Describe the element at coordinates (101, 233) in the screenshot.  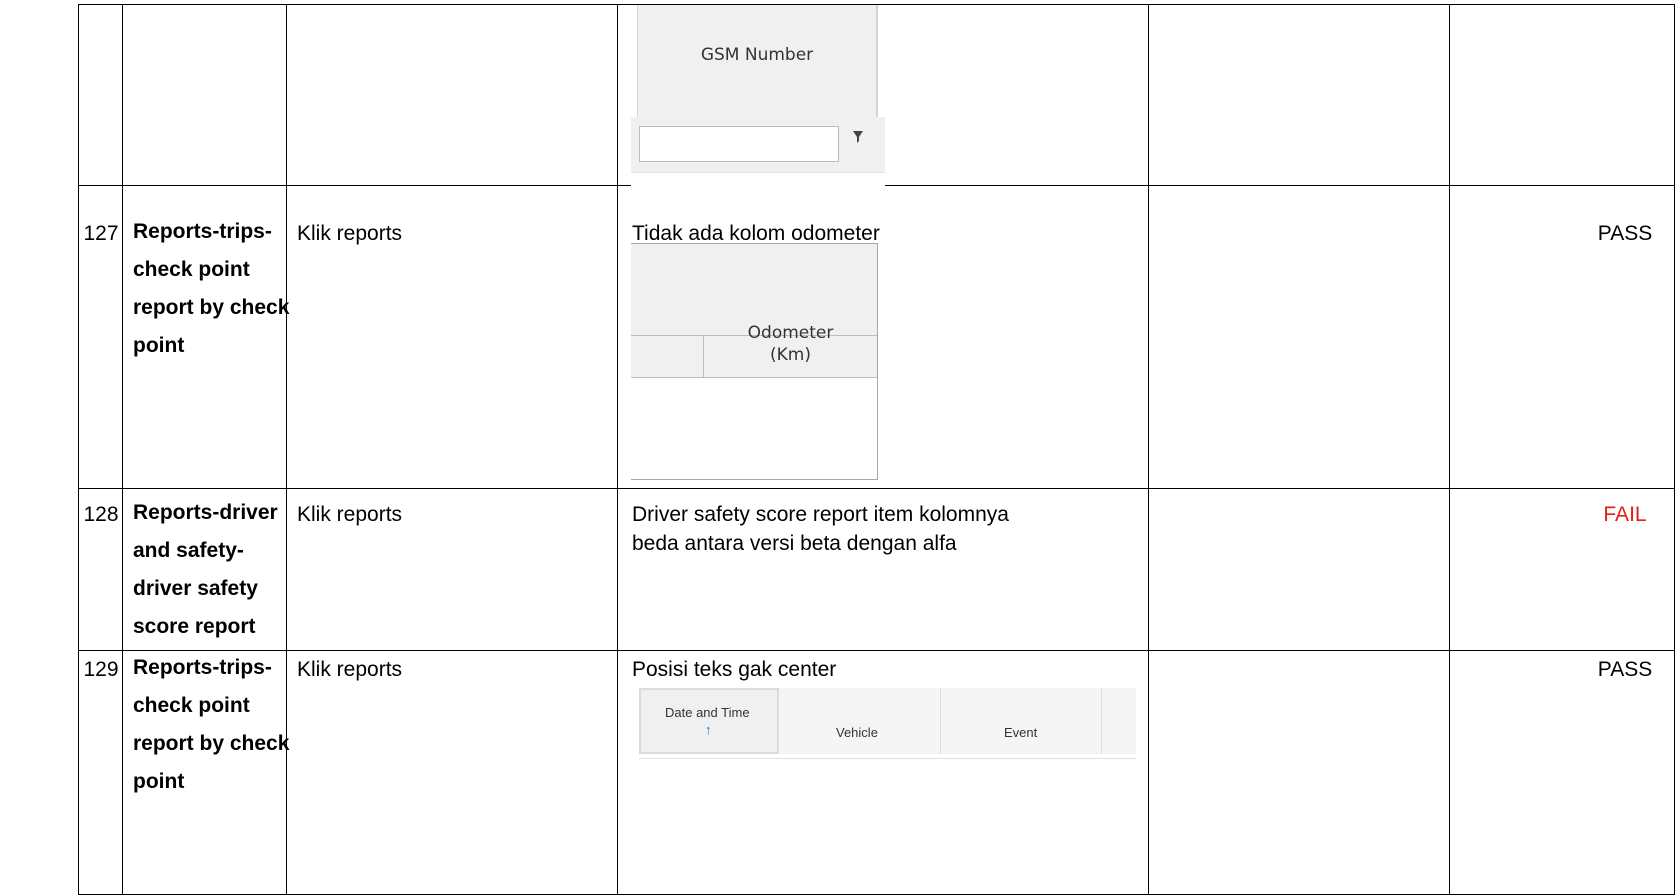
I see `row-number: 127` at that location.